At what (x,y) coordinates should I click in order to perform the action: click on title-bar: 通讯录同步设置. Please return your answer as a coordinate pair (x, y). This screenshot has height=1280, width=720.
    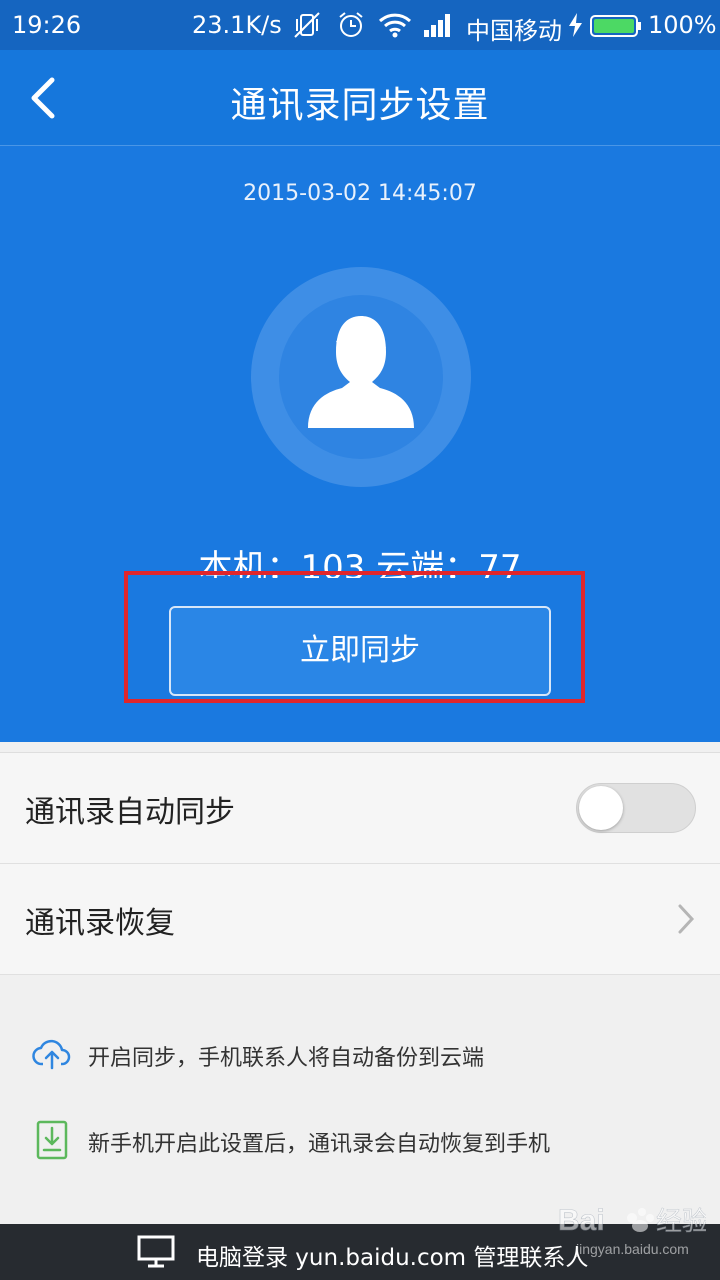
    Looking at the image, I should click on (360, 98).